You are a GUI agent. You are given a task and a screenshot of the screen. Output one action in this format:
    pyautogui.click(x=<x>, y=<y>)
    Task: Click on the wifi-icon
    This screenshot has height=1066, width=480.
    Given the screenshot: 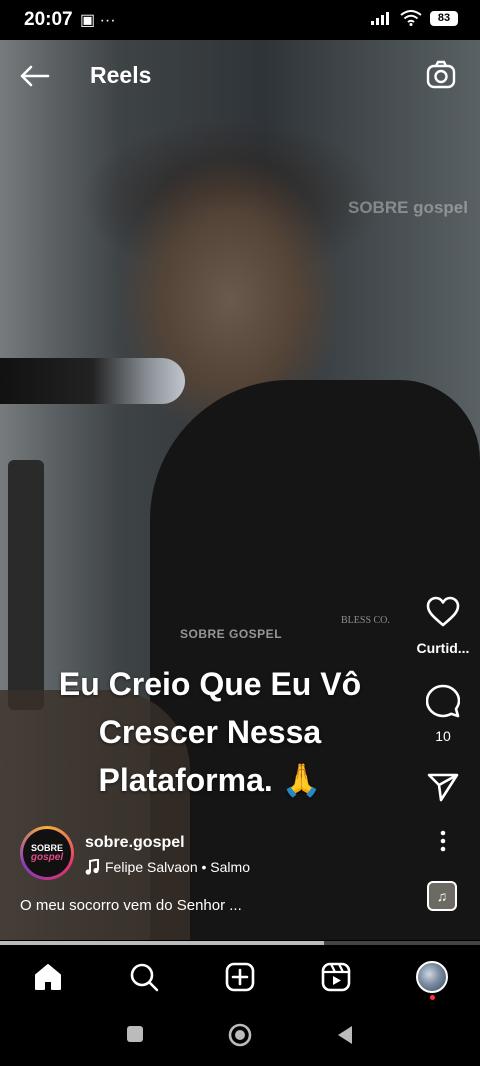 What is the action you would take?
    pyautogui.click(x=411, y=18)
    